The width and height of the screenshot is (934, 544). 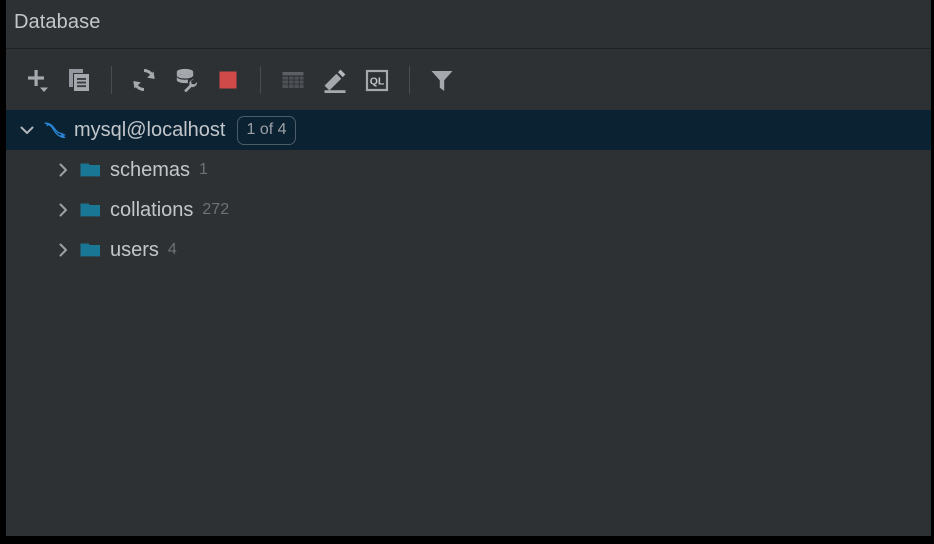 I want to click on refresh-button, so click(x=144, y=80).